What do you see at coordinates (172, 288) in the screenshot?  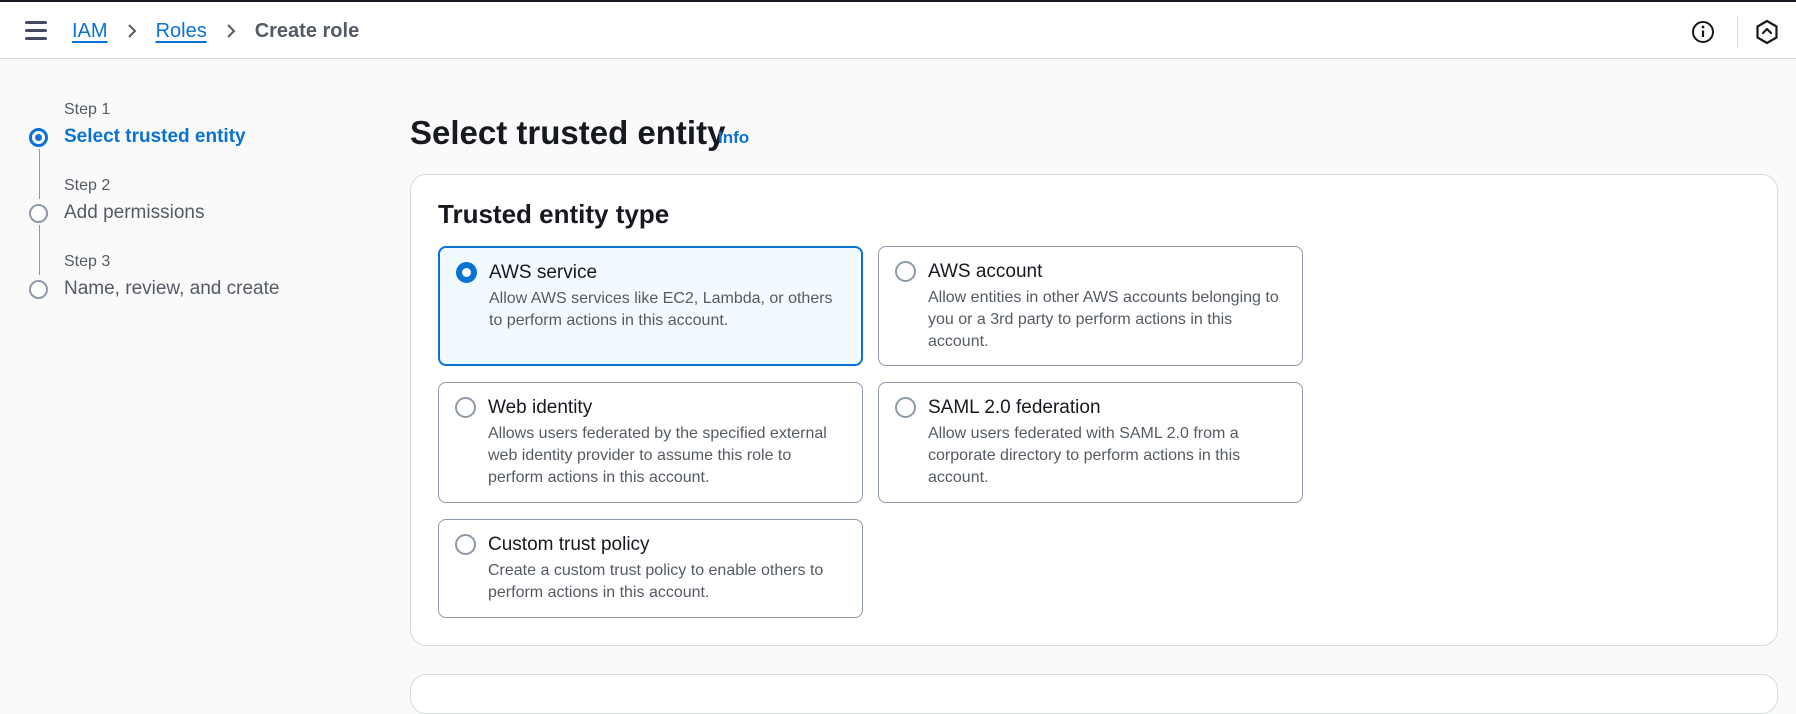 I see `step-title: Name, review, and create` at bounding box center [172, 288].